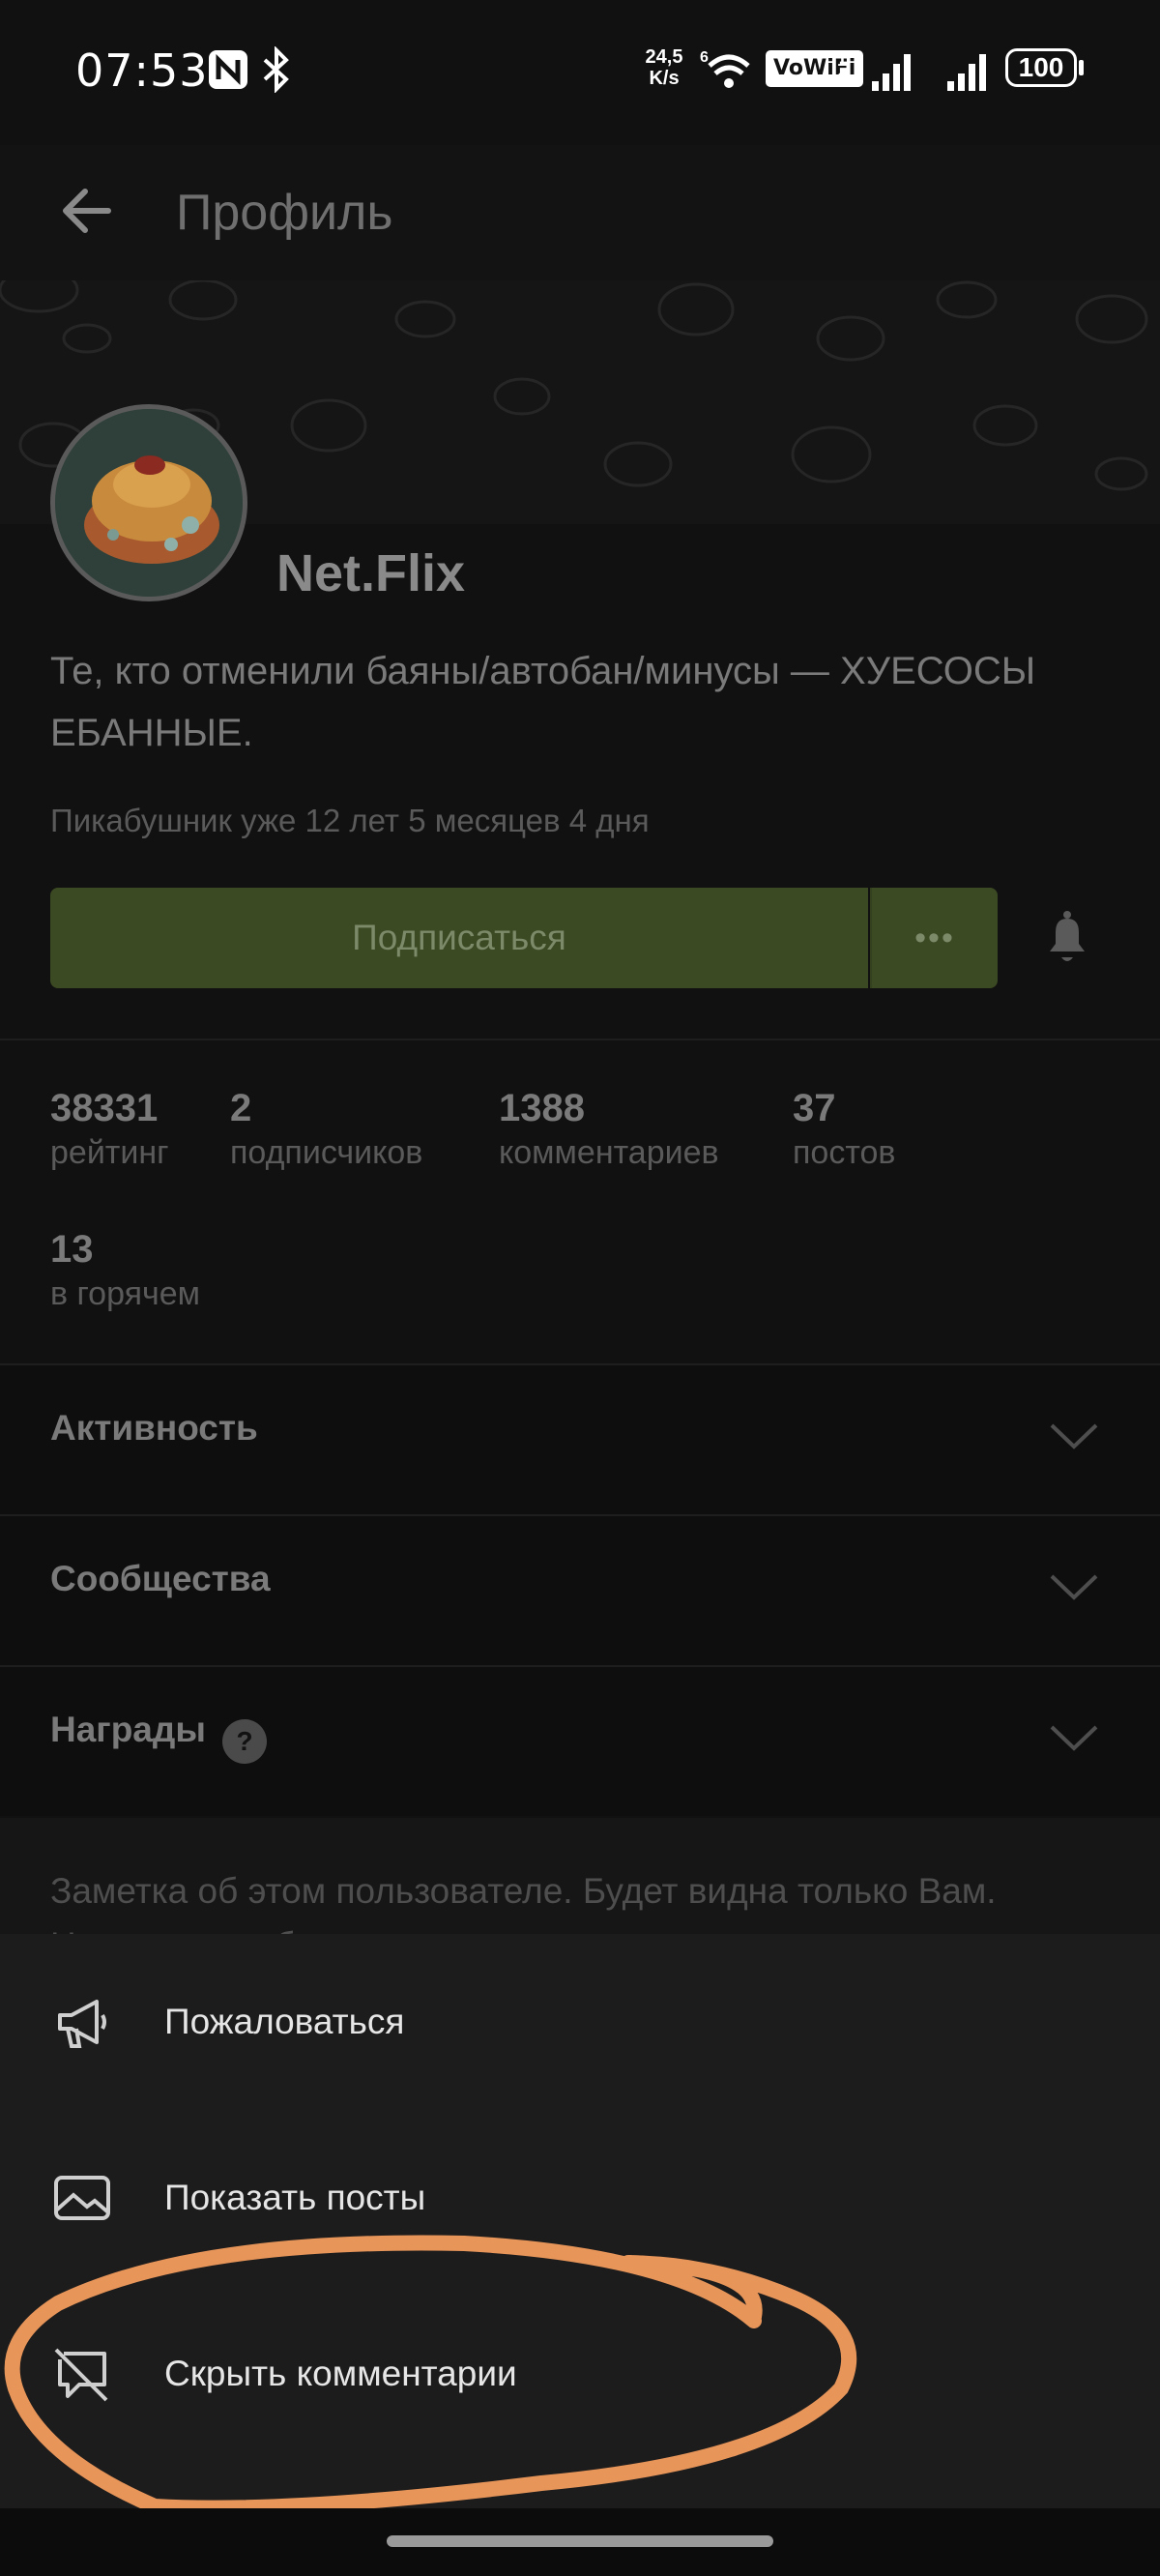 The image size is (1160, 2576). Describe the element at coordinates (154, 1428) in the screenshot. I see `section-title: Активность` at that location.